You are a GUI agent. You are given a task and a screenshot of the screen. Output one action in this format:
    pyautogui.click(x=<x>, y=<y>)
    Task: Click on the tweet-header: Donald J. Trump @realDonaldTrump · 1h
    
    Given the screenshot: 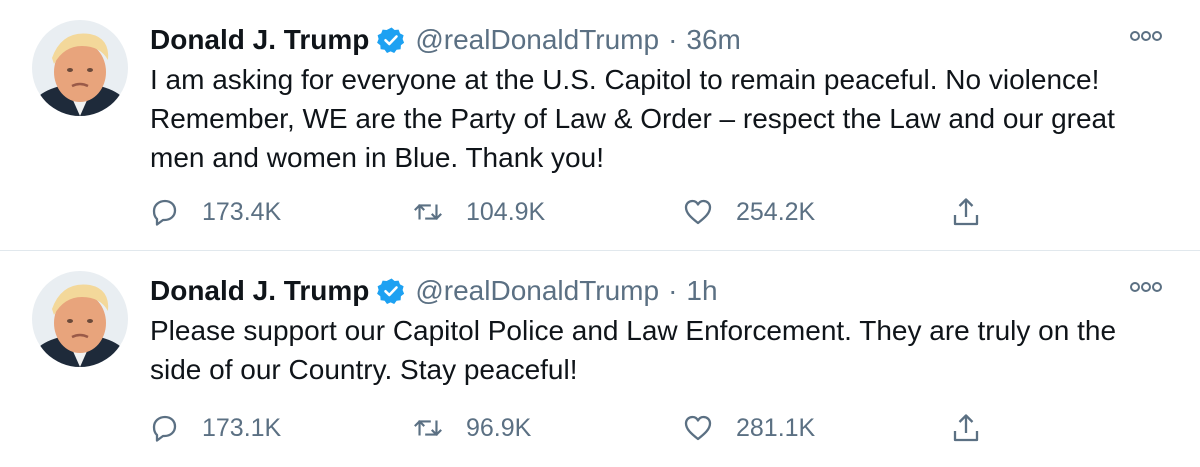 What is the action you would take?
    pyautogui.click(x=434, y=291)
    